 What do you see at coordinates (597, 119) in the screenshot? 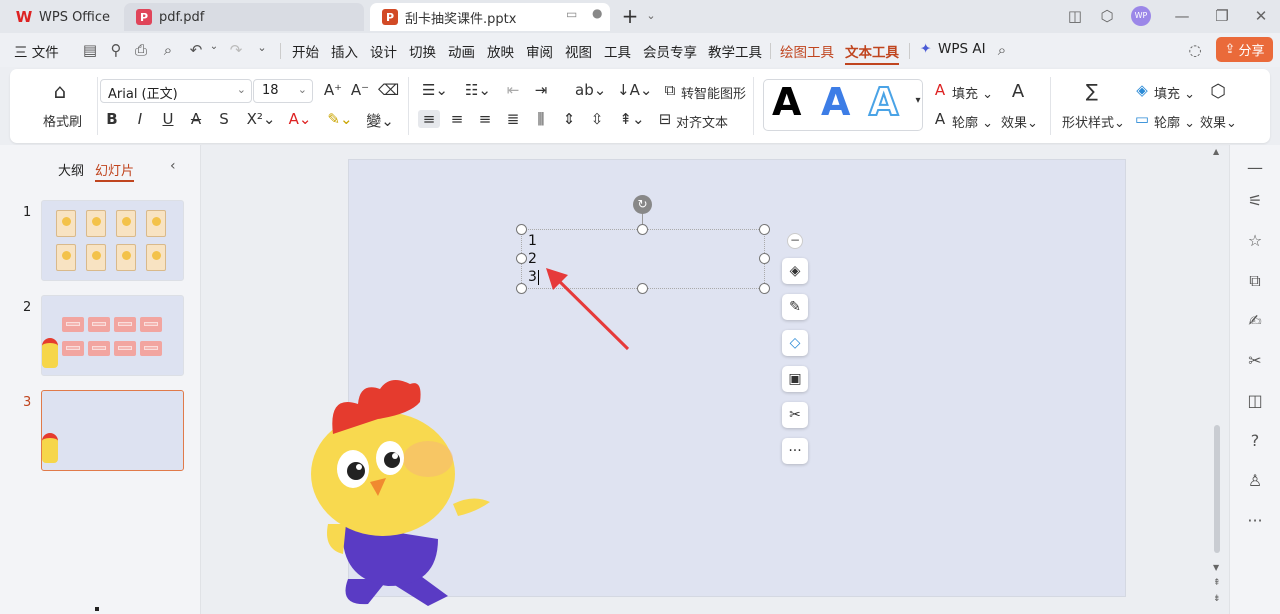
I see `para-spacing-icon: ⇳` at bounding box center [597, 119].